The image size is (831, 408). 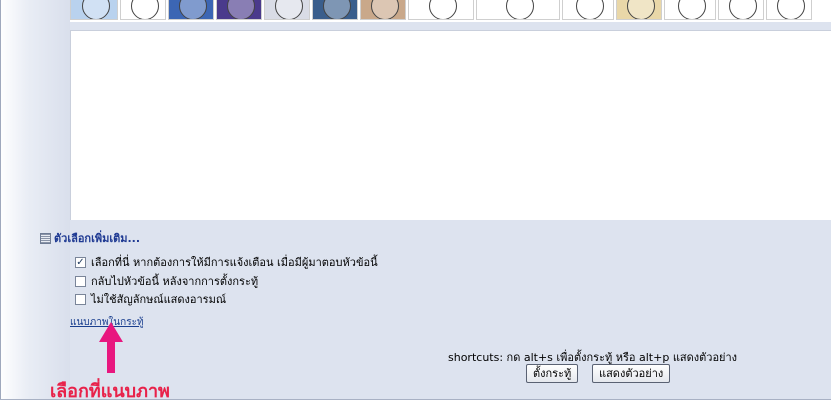 I want to click on post-topic-button: ตั้งกระทู้, so click(x=552, y=373).